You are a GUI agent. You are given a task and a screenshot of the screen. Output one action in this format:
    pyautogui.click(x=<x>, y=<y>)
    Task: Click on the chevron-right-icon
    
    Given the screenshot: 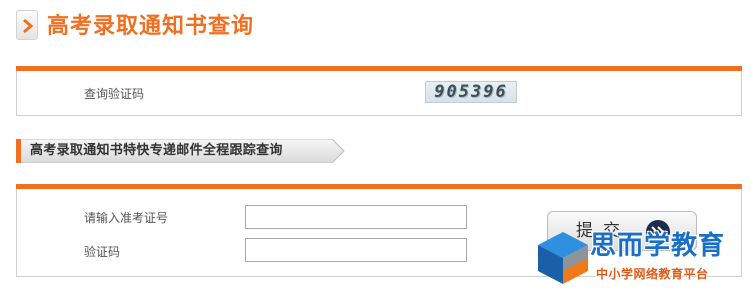 What is the action you would take?
    pyautogui.click(x=28, y=26)
    